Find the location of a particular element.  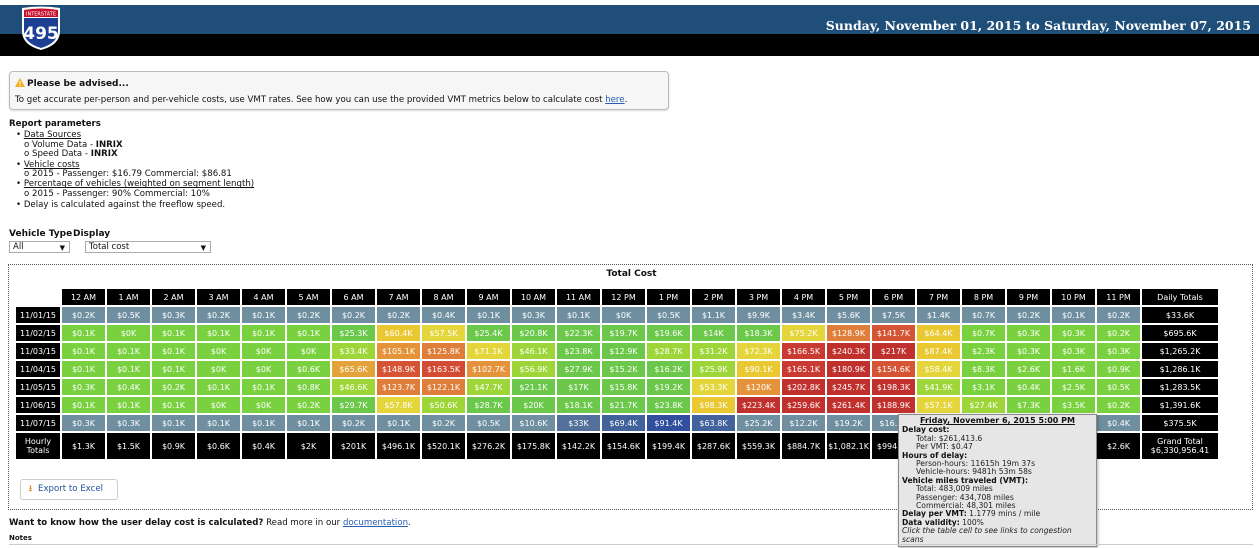

cost-cell: $22.3K is located at coordinates (578, 333).